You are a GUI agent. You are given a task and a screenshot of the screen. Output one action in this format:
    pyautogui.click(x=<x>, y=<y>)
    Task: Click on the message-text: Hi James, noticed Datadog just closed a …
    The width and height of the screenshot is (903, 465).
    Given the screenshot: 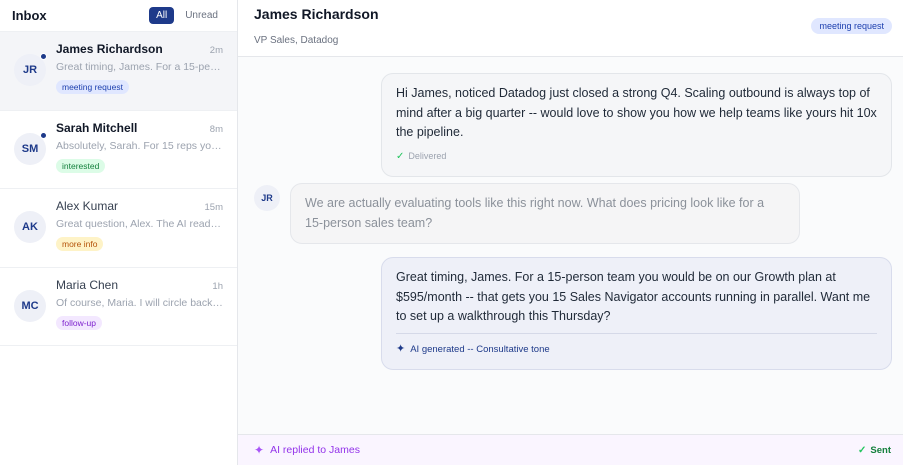 What is the action you would take?
    pyautogui.click(x=636, y=112)
    